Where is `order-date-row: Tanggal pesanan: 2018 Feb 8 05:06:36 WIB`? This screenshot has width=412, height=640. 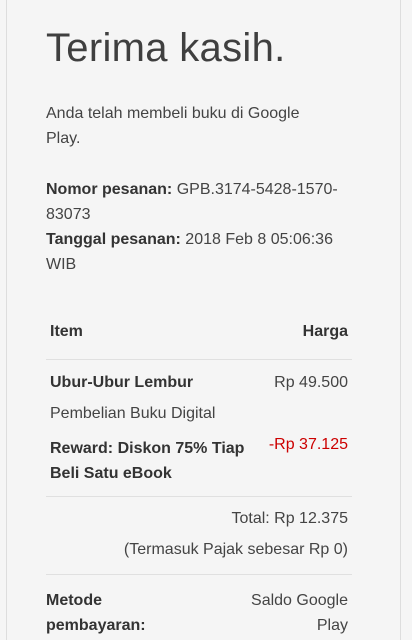
order-date-row: Tanggal pesanan: 2018 Feb 8 05:06:36 WIB is located at coordinates (201, 252).